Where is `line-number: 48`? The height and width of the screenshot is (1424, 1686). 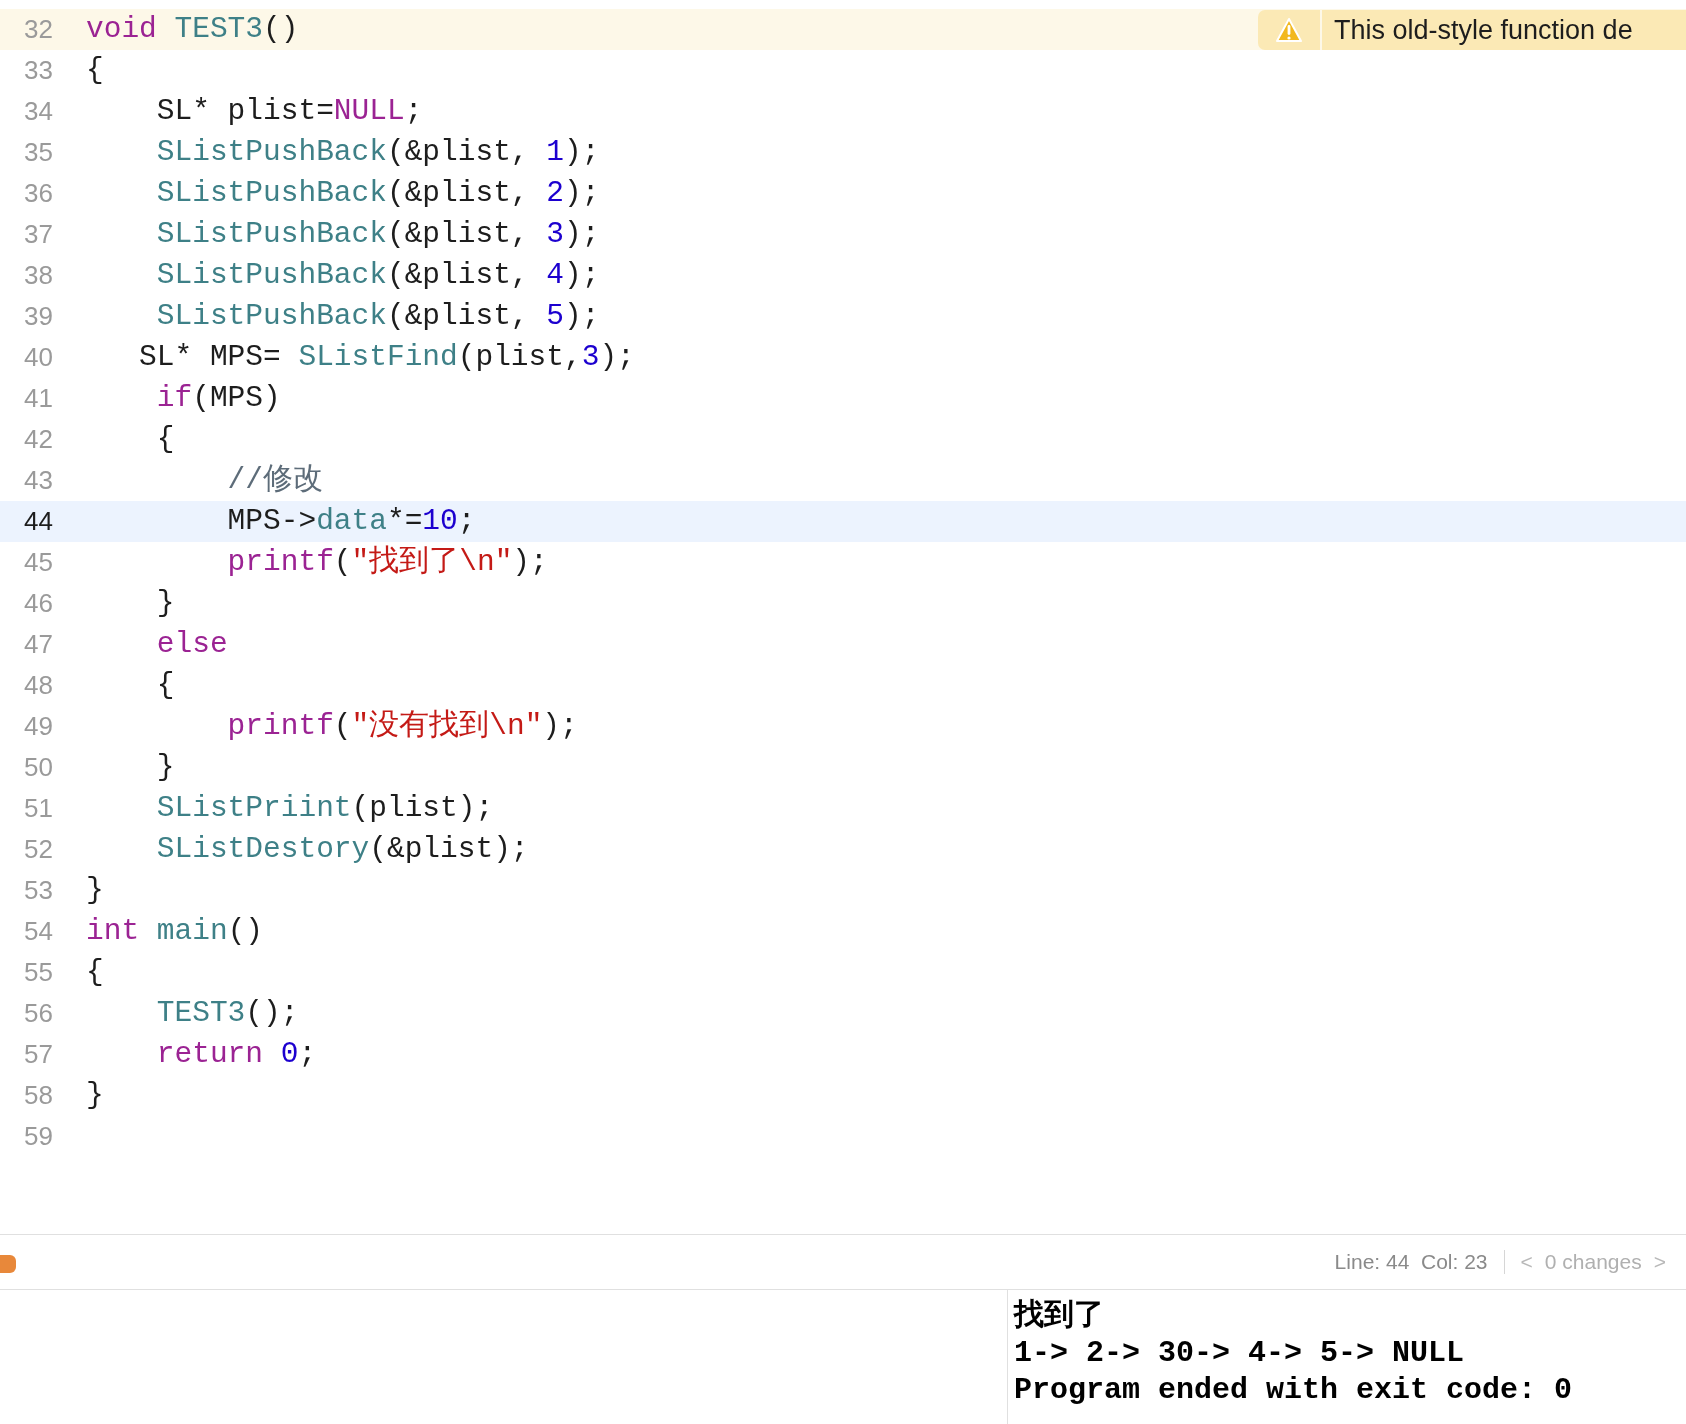
line-number: 48 is located at coordinates (38, 685).